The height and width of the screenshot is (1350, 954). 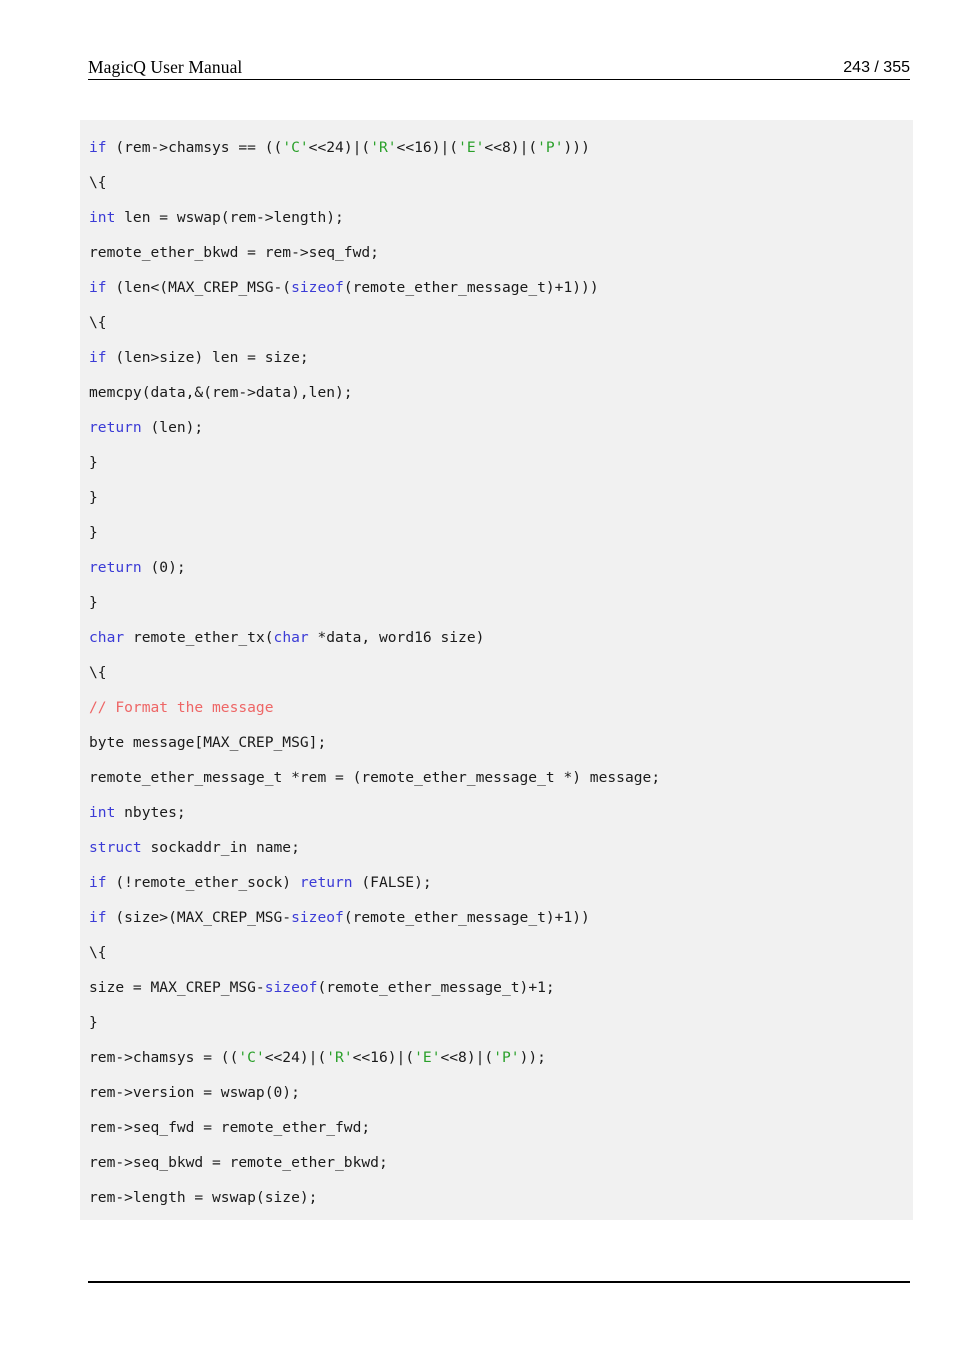 I want to click on code-token-plain: ));, so click(x=532, y=1057).